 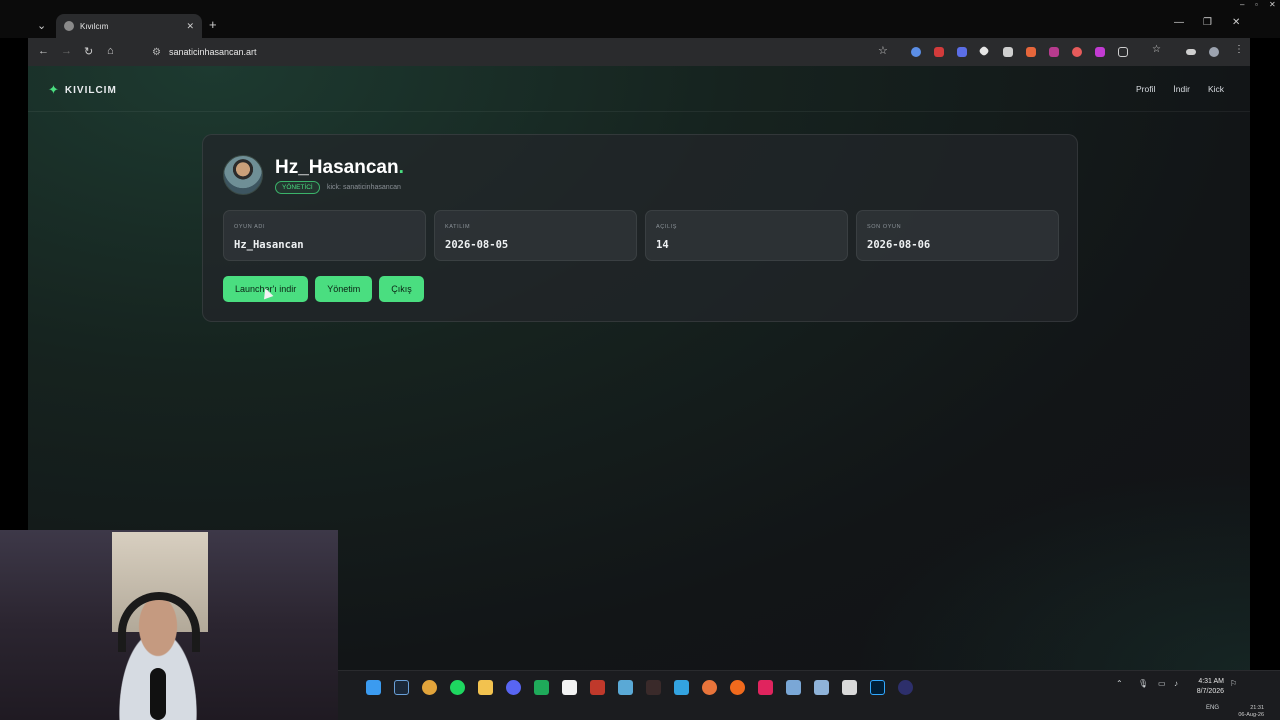 What do you see at coordinates (110, 51) in the screenshot?
I see `home-icon: ⌂` at bounding box center [110, 51].